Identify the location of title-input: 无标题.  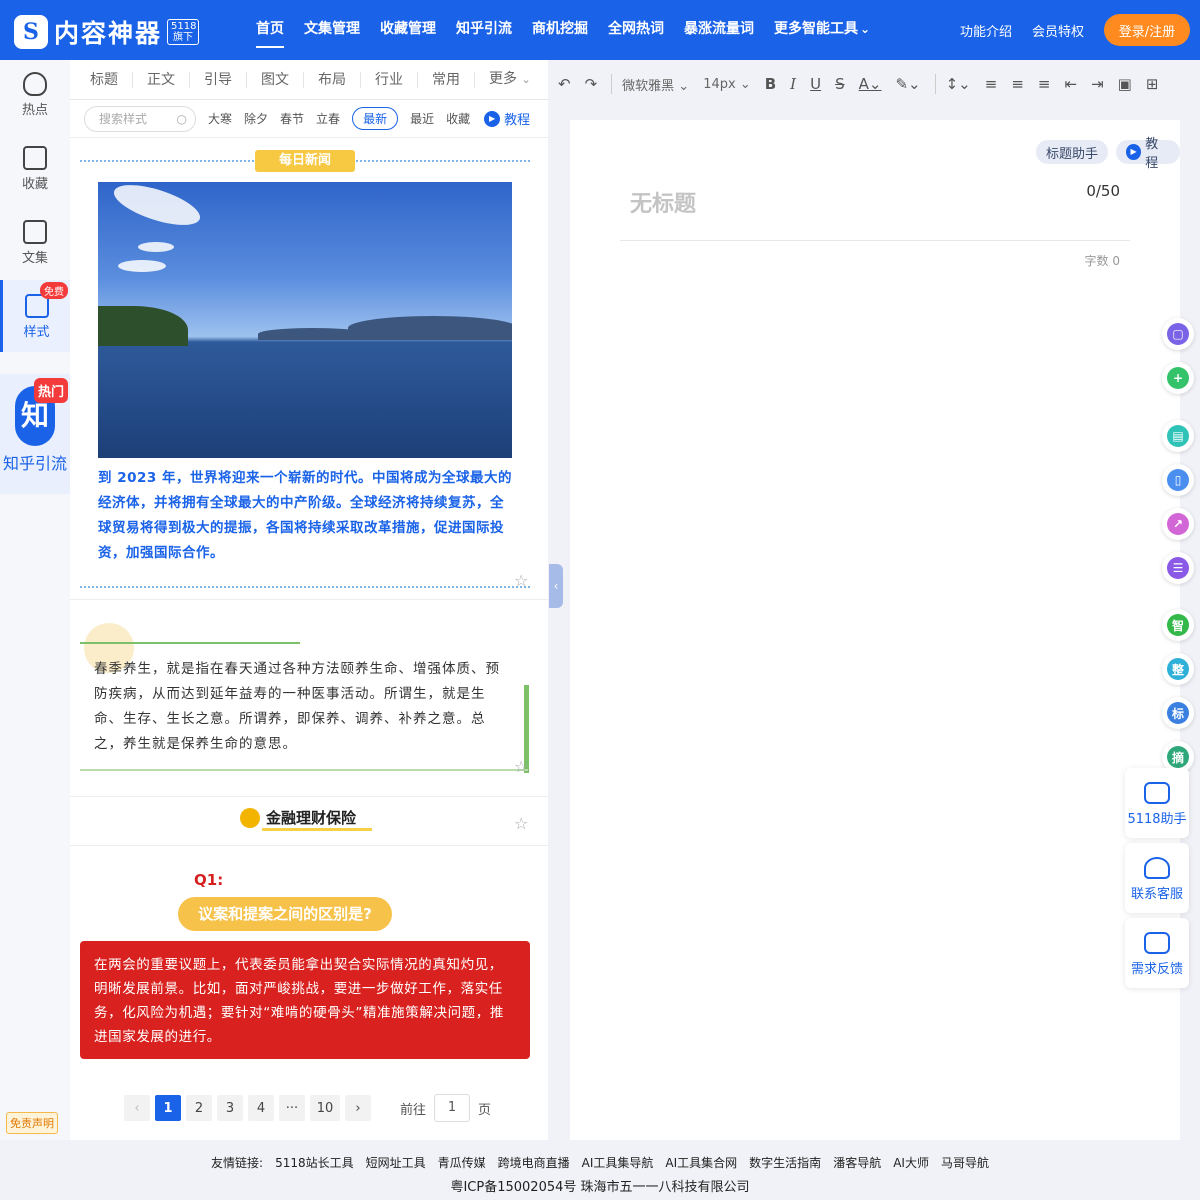
(663, 202).